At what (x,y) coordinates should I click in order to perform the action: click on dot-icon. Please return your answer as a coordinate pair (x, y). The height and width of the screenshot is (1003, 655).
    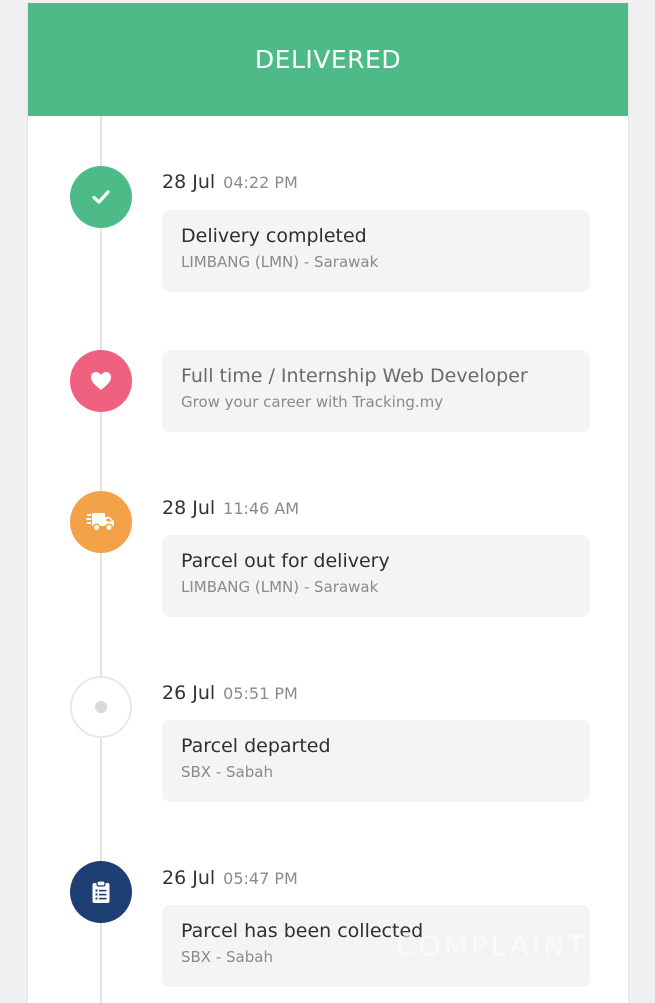
    Looking at the image, I should click on (101, 707).